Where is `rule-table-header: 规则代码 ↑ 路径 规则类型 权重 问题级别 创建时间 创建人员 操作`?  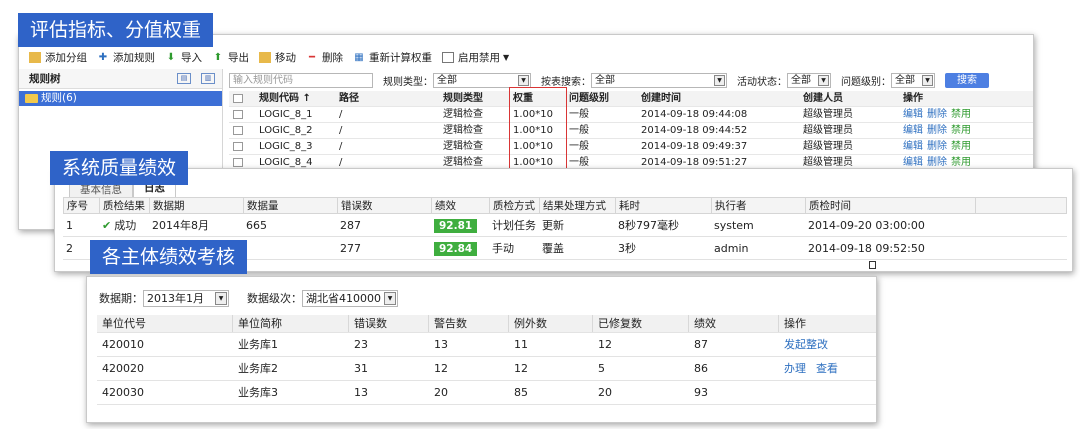
rule-table-header: 规则代码 ↑ 路径 规则类型 权重 问题级别 创建时间 创建人员 操作 is located at coordinates (631, 99).